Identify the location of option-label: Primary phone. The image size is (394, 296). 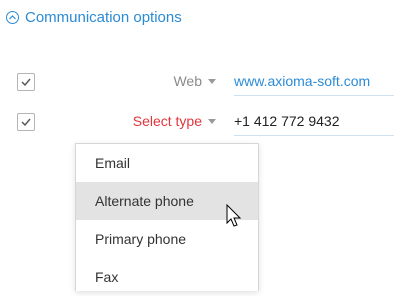
(141, 239).